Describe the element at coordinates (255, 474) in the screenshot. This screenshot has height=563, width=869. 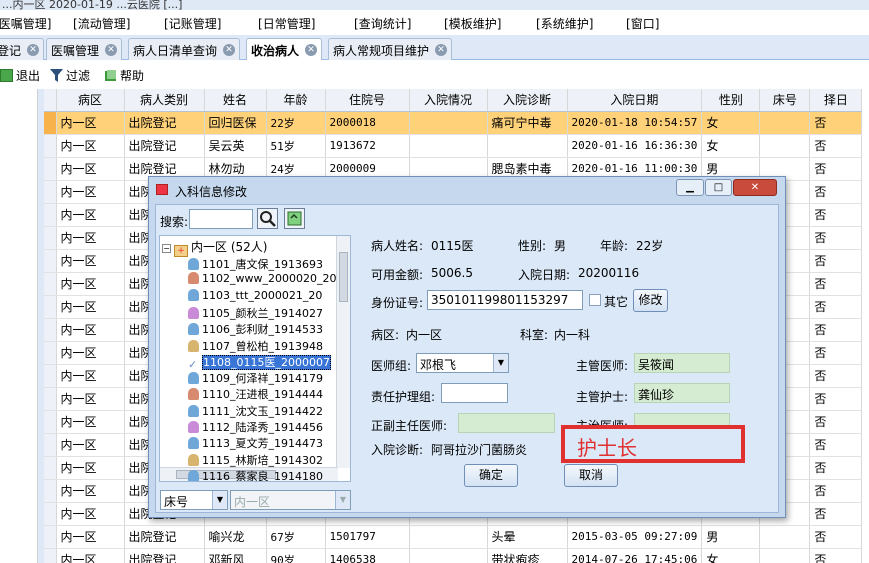
I see `tree-item: 1116_蔡家良_1914180` at that location.